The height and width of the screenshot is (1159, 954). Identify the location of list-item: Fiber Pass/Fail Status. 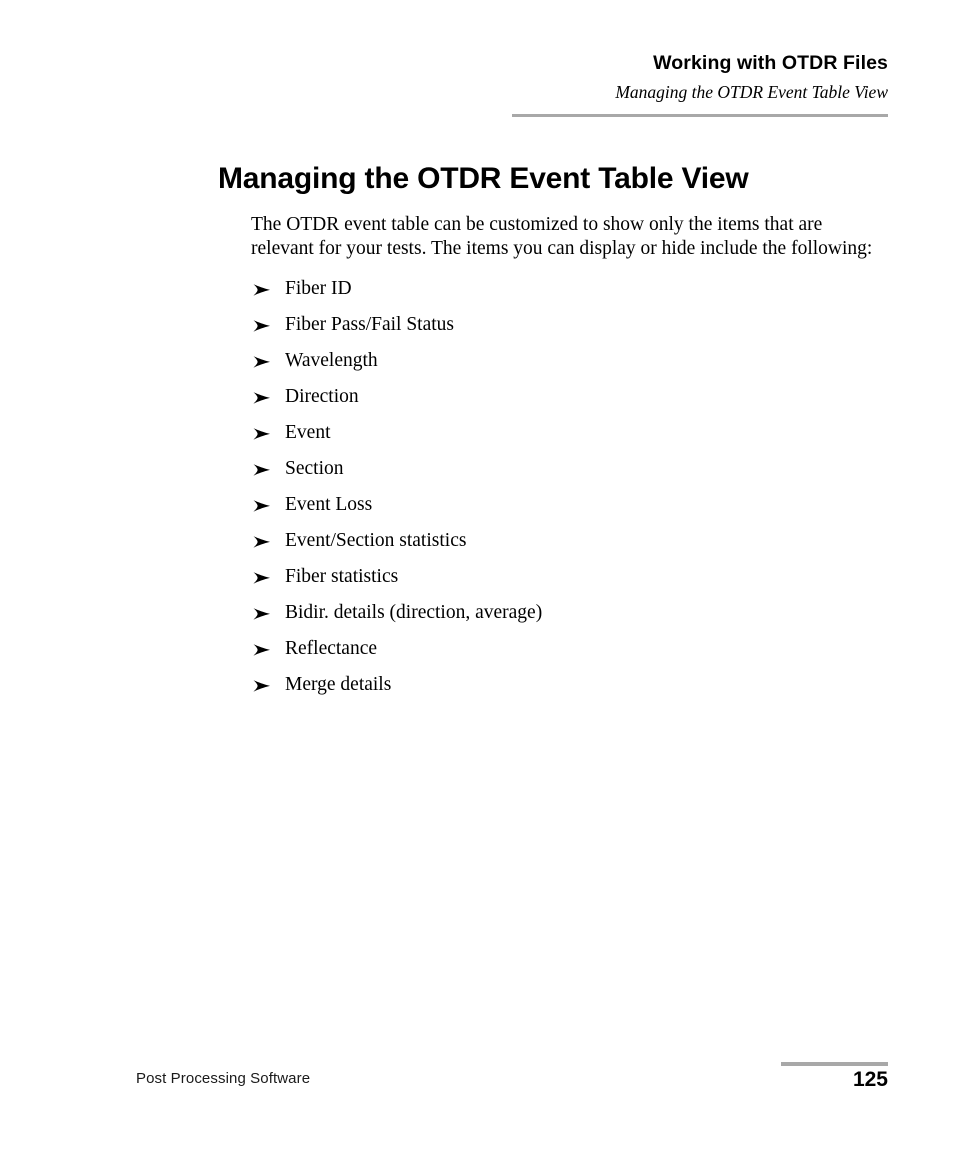
(561, 331).